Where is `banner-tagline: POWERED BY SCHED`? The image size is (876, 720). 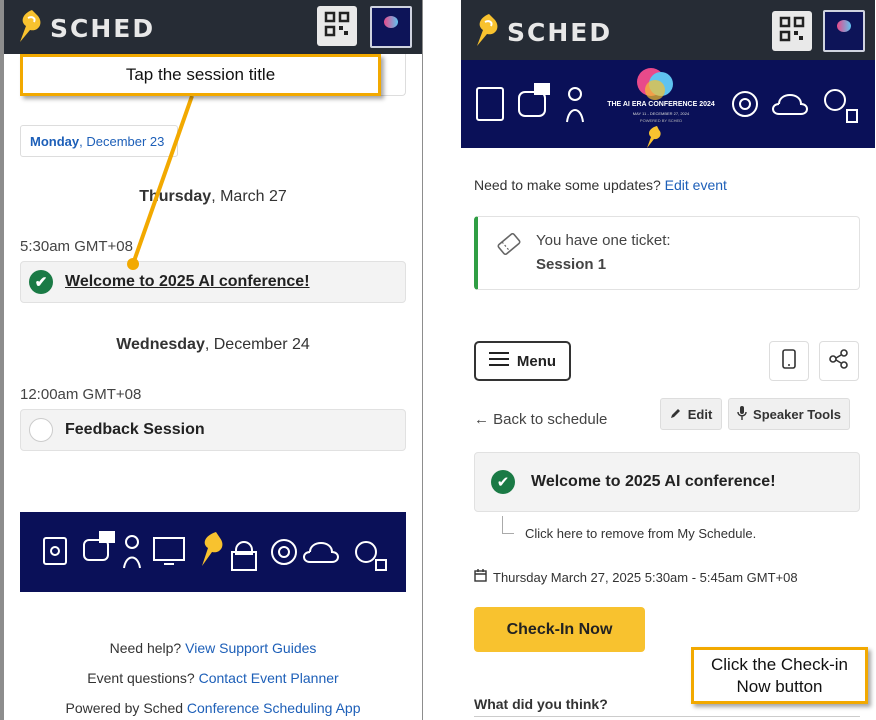 banner-tagline: POWERED BY SCHED is located at coordinates (661, 120).